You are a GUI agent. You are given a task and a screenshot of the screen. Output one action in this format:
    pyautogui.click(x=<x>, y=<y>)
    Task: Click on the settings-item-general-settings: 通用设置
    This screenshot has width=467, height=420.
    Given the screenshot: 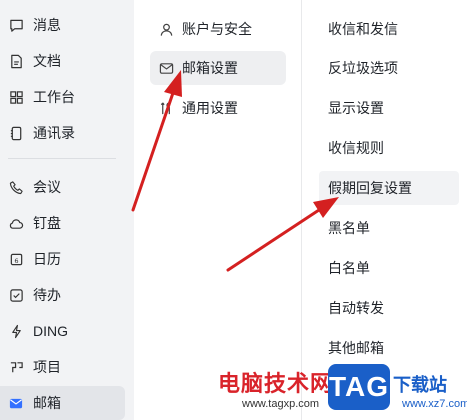 What is the action you would take?
    pyautogui.click(x=218, y=108)
    